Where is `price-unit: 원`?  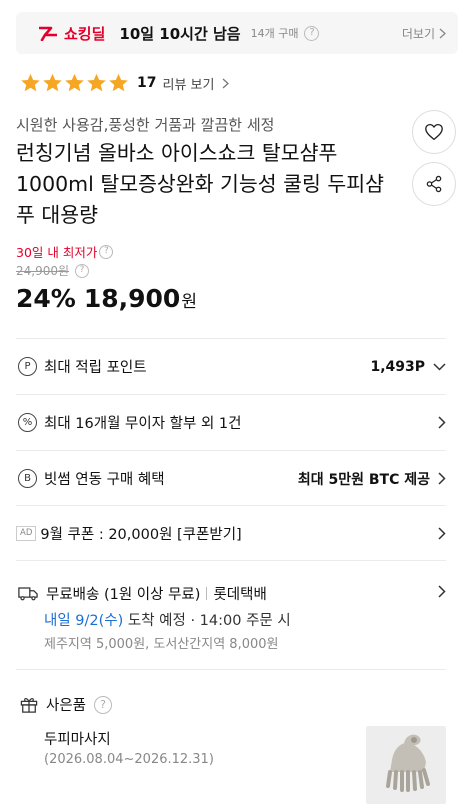
price-unit: 원 is located at coordinates (189, 302).